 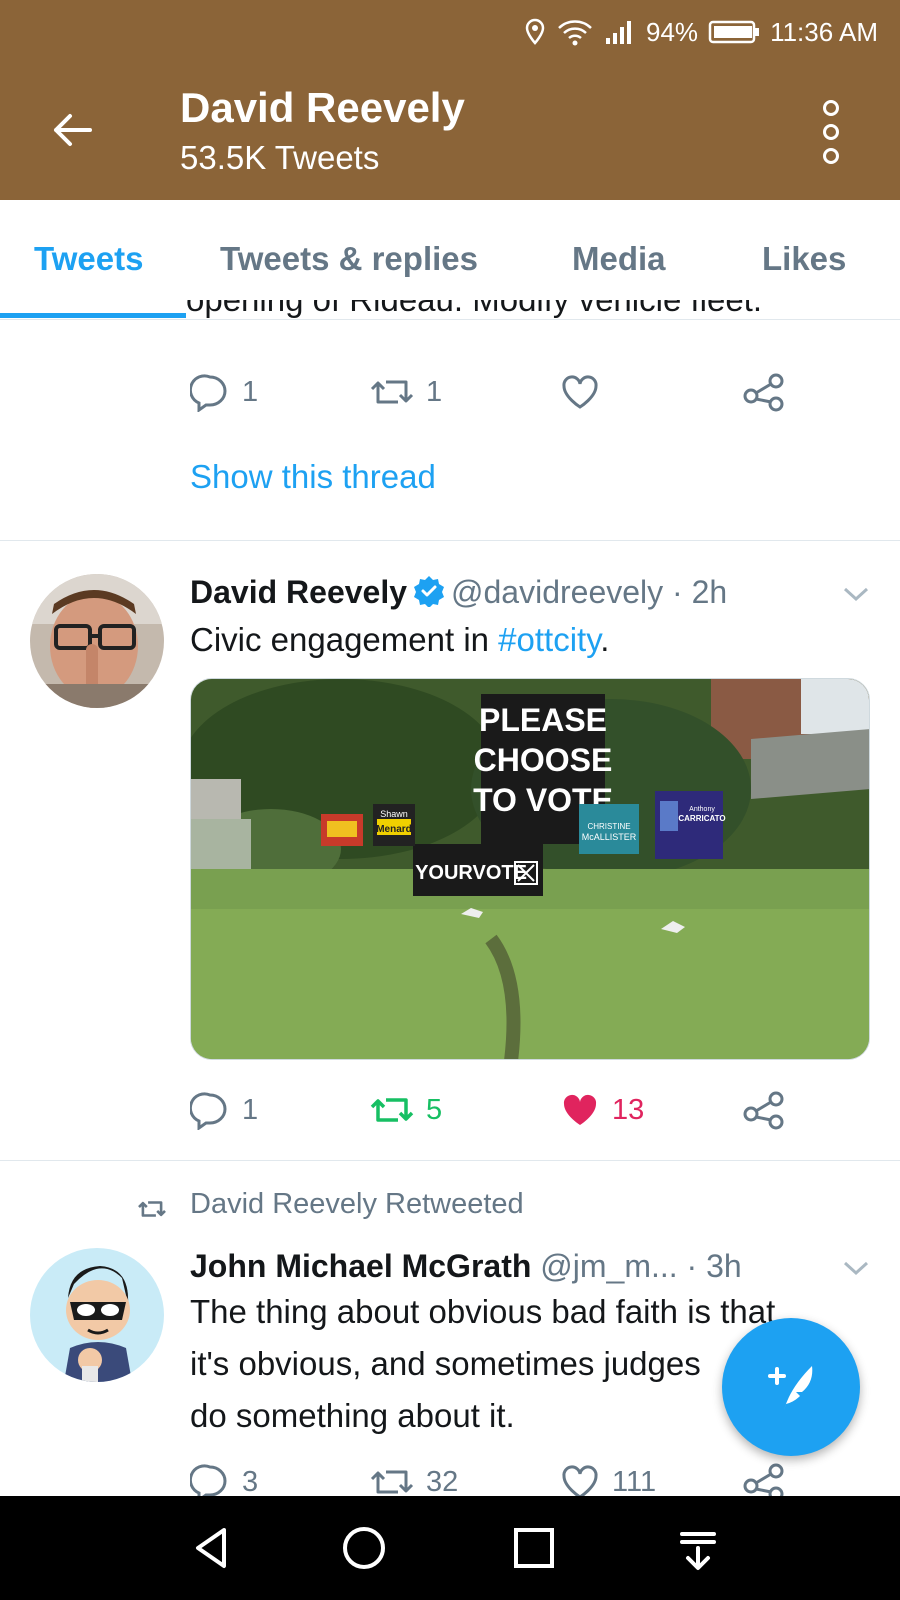 I want to click on tweet-text: Civic engagement in #ottcity., so click(x=400, y=639).